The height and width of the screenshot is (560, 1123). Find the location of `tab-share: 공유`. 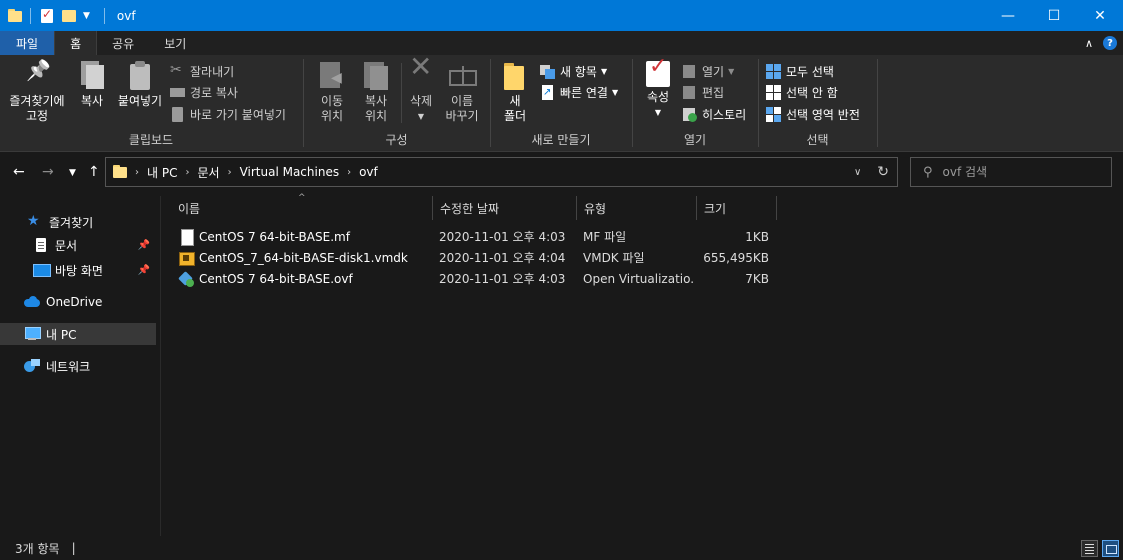

tab-share: 공유 is located at coordinates (123, 43).